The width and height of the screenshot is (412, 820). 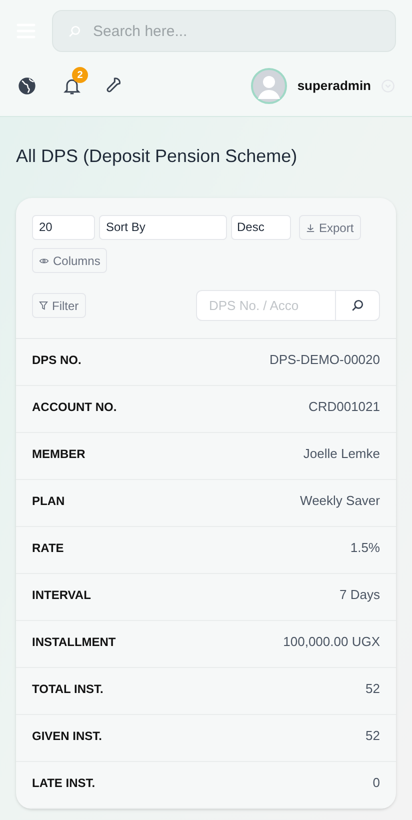 What do you see at coordinates (59, 454) in the screenshot?
I see `field-label: MEMBER` at bounding box center [59, 454].